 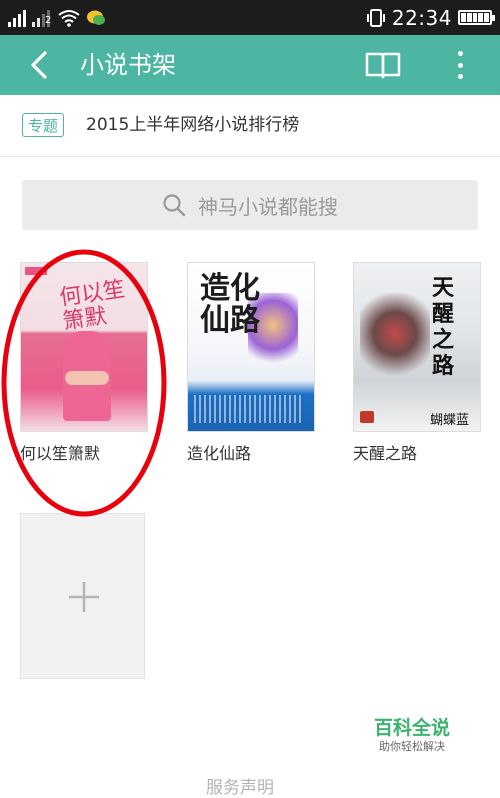 I want to click on watermark: 百科全说 助你轻松解决, so click(x=412, y=735).